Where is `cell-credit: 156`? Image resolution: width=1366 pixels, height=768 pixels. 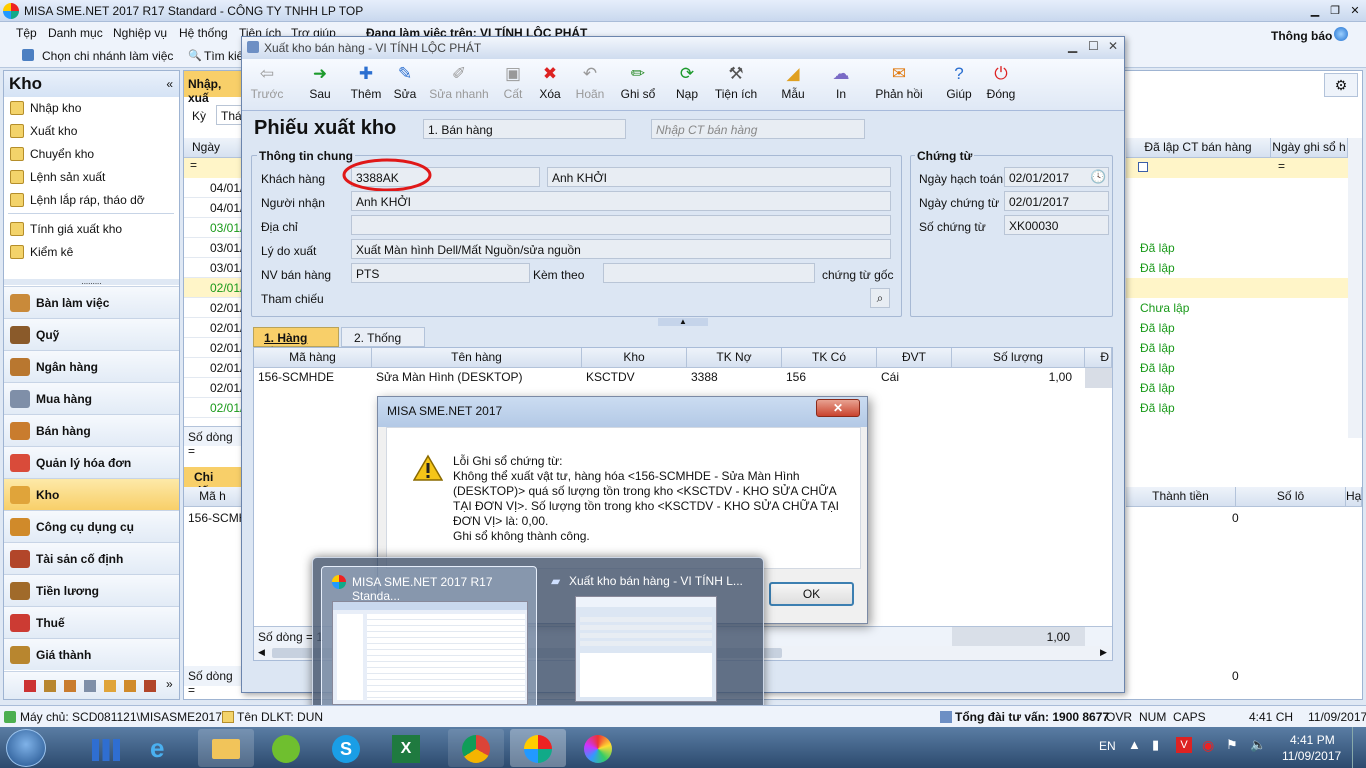 cell-credit: 156 is located at coordinates (829, 378).